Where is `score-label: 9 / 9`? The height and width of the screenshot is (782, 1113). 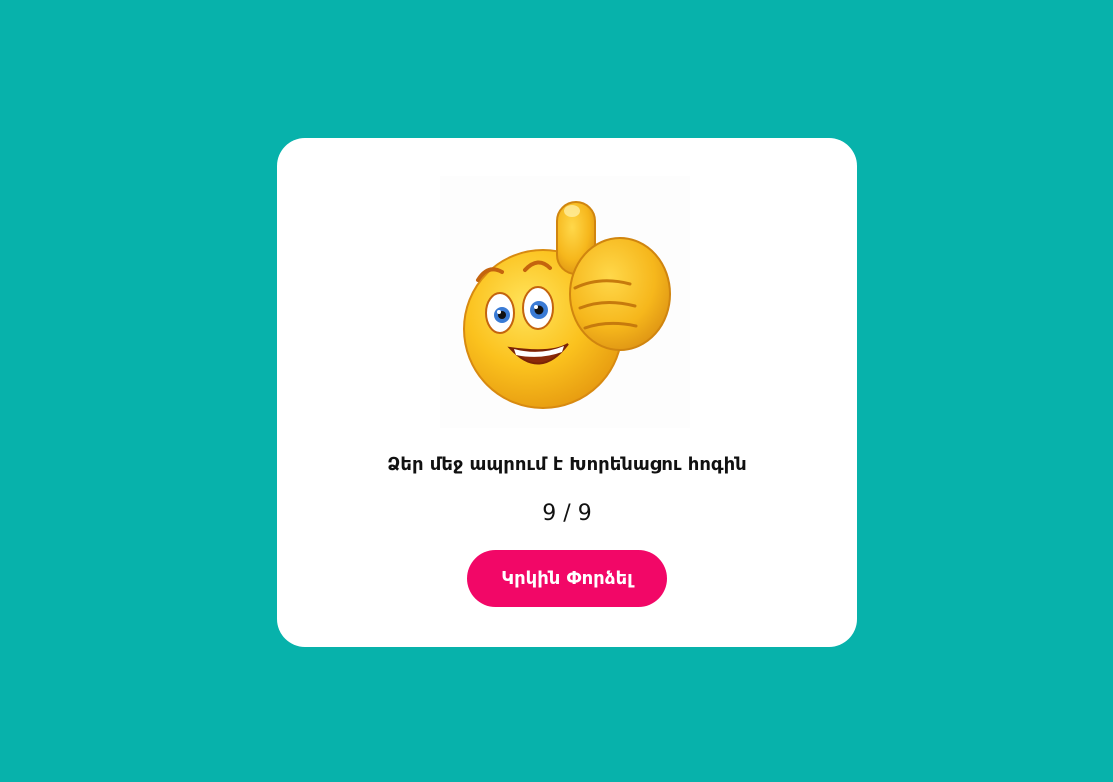 score-label: 9 / 9 is located at coordinates (567, 513).